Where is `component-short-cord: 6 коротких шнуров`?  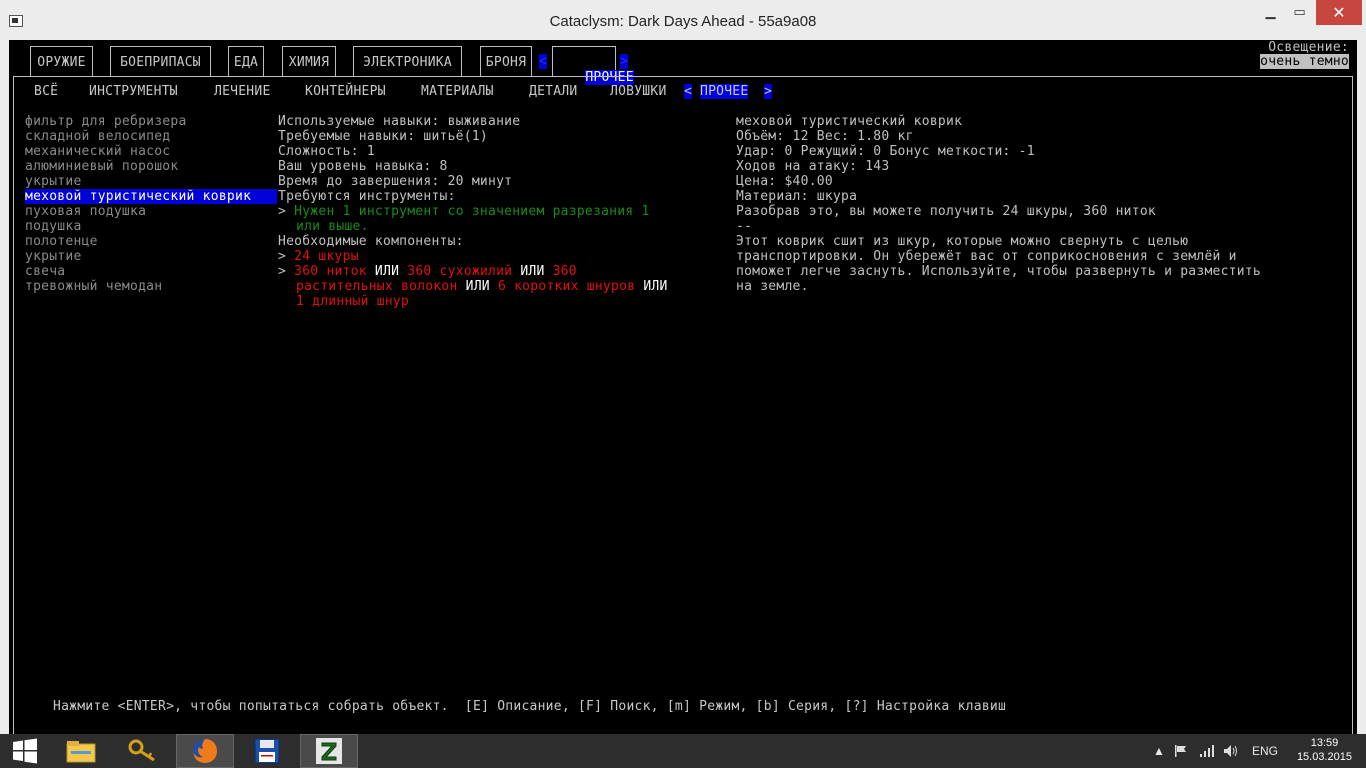 component-short-cord: 6 коротких шнуров is located at coordinates (566, 286).